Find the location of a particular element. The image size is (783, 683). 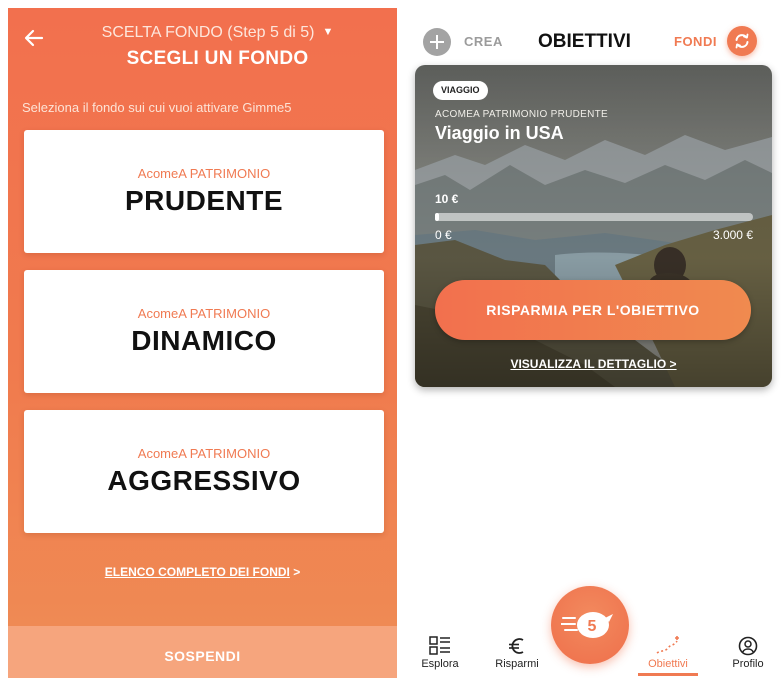

step-title-text: SCELTA FONDO (Step 5 di 5) is located at coordinates (208, 32).